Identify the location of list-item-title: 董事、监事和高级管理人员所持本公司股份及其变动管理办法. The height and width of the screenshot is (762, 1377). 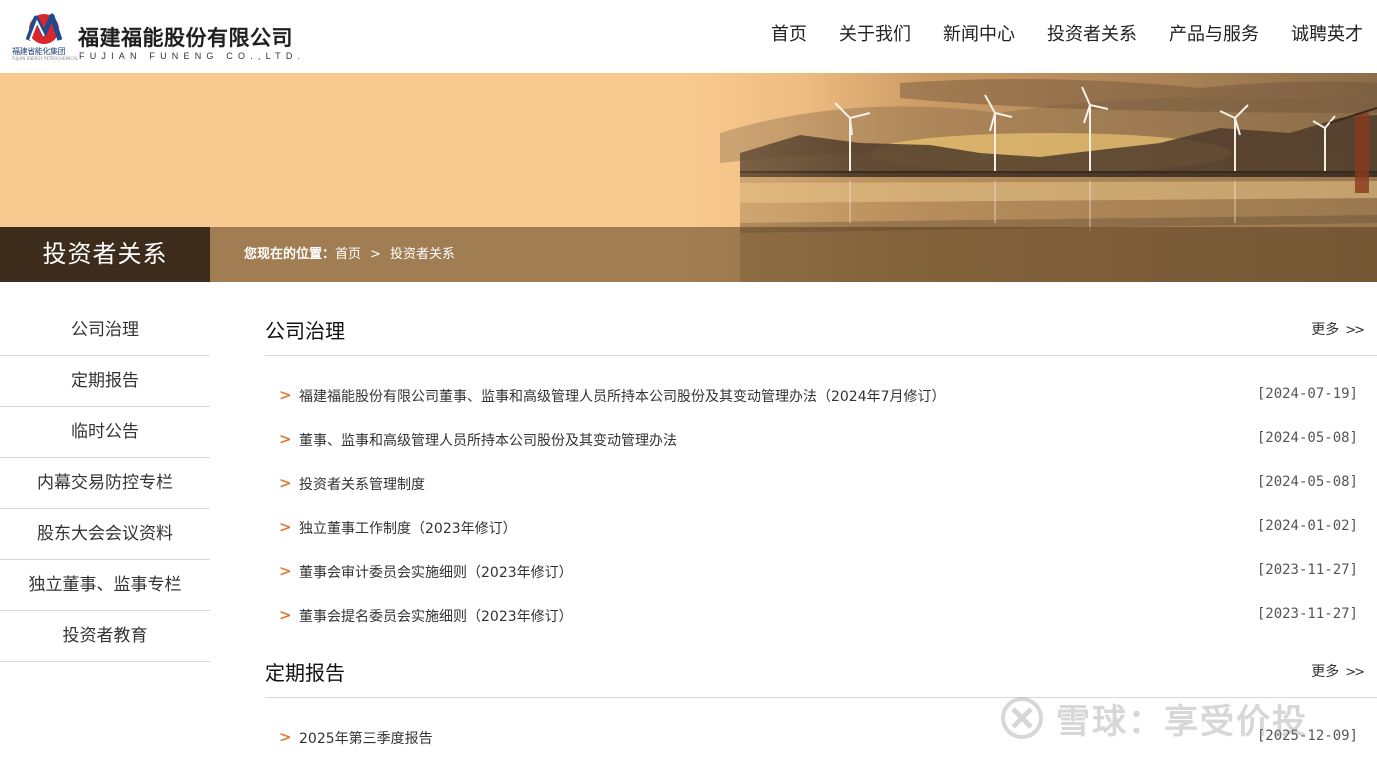
(488, 440).